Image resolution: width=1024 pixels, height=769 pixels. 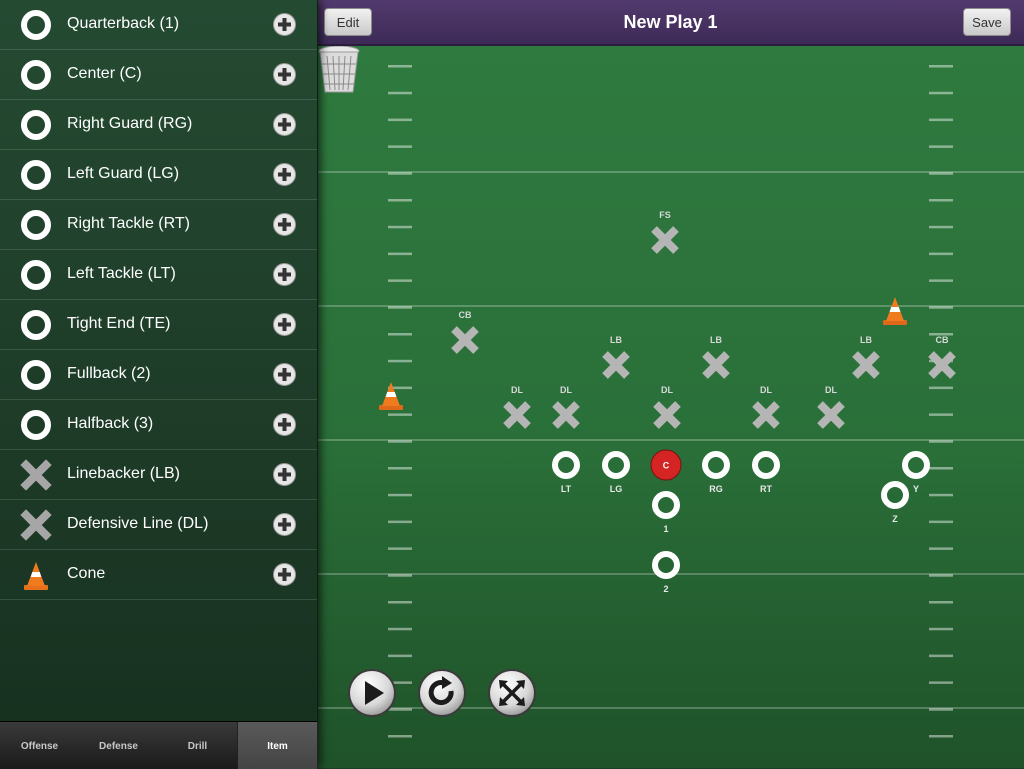 I want to click on sidebar-item-label: Quarterback (1), so click(x=123, y=23).